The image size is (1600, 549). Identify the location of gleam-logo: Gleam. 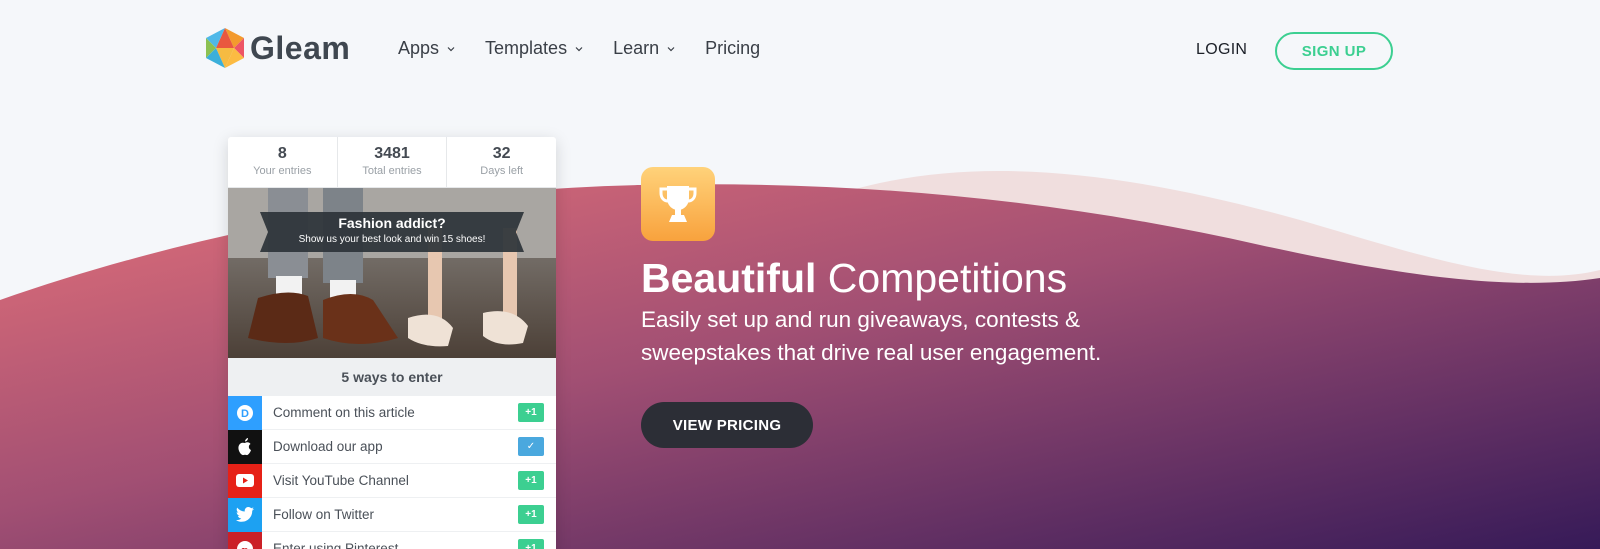
(278, 48).